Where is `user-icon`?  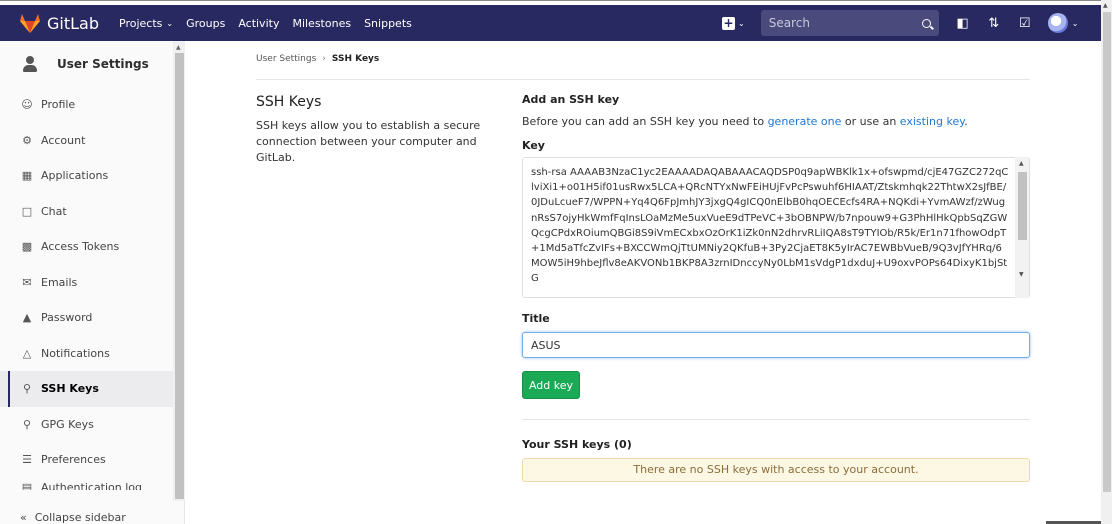 user-icon is located at coordinates (30, 64).